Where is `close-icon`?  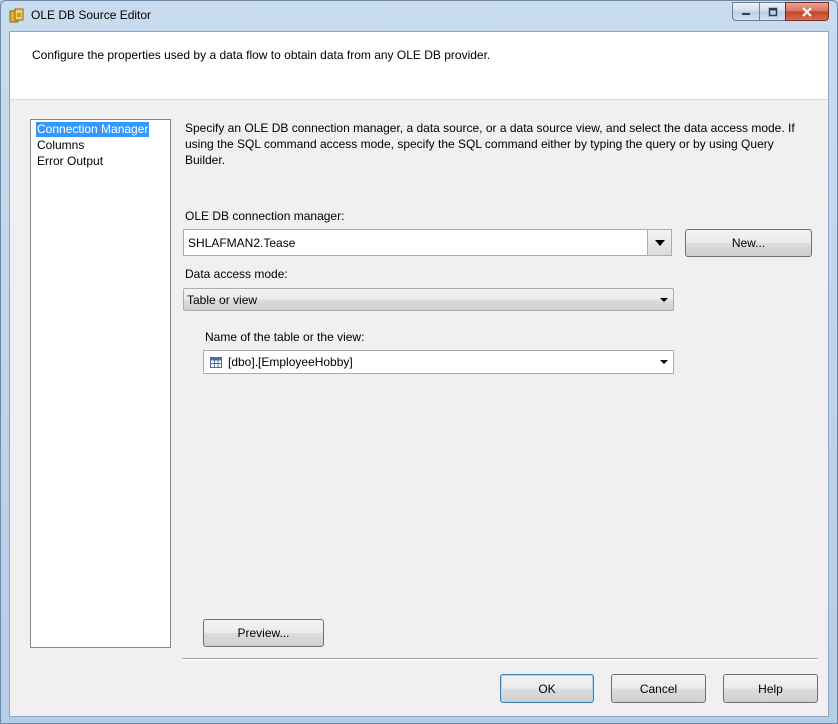 close-icon is located at coordinates (807, 11).